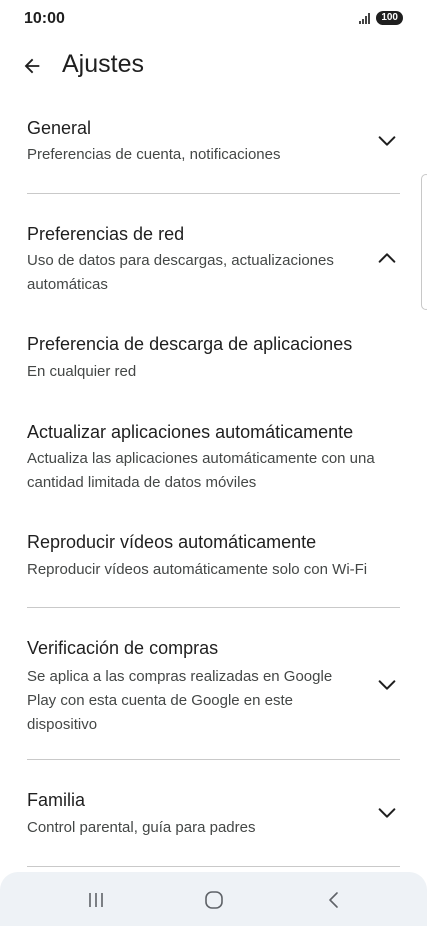 This screenshot has width=427, height=926. What do you see at coordinates (172, 542) in the screenshot?
I see `setting-title: Reproducir vídeos automáticamente` at bounding box center [172, 542].